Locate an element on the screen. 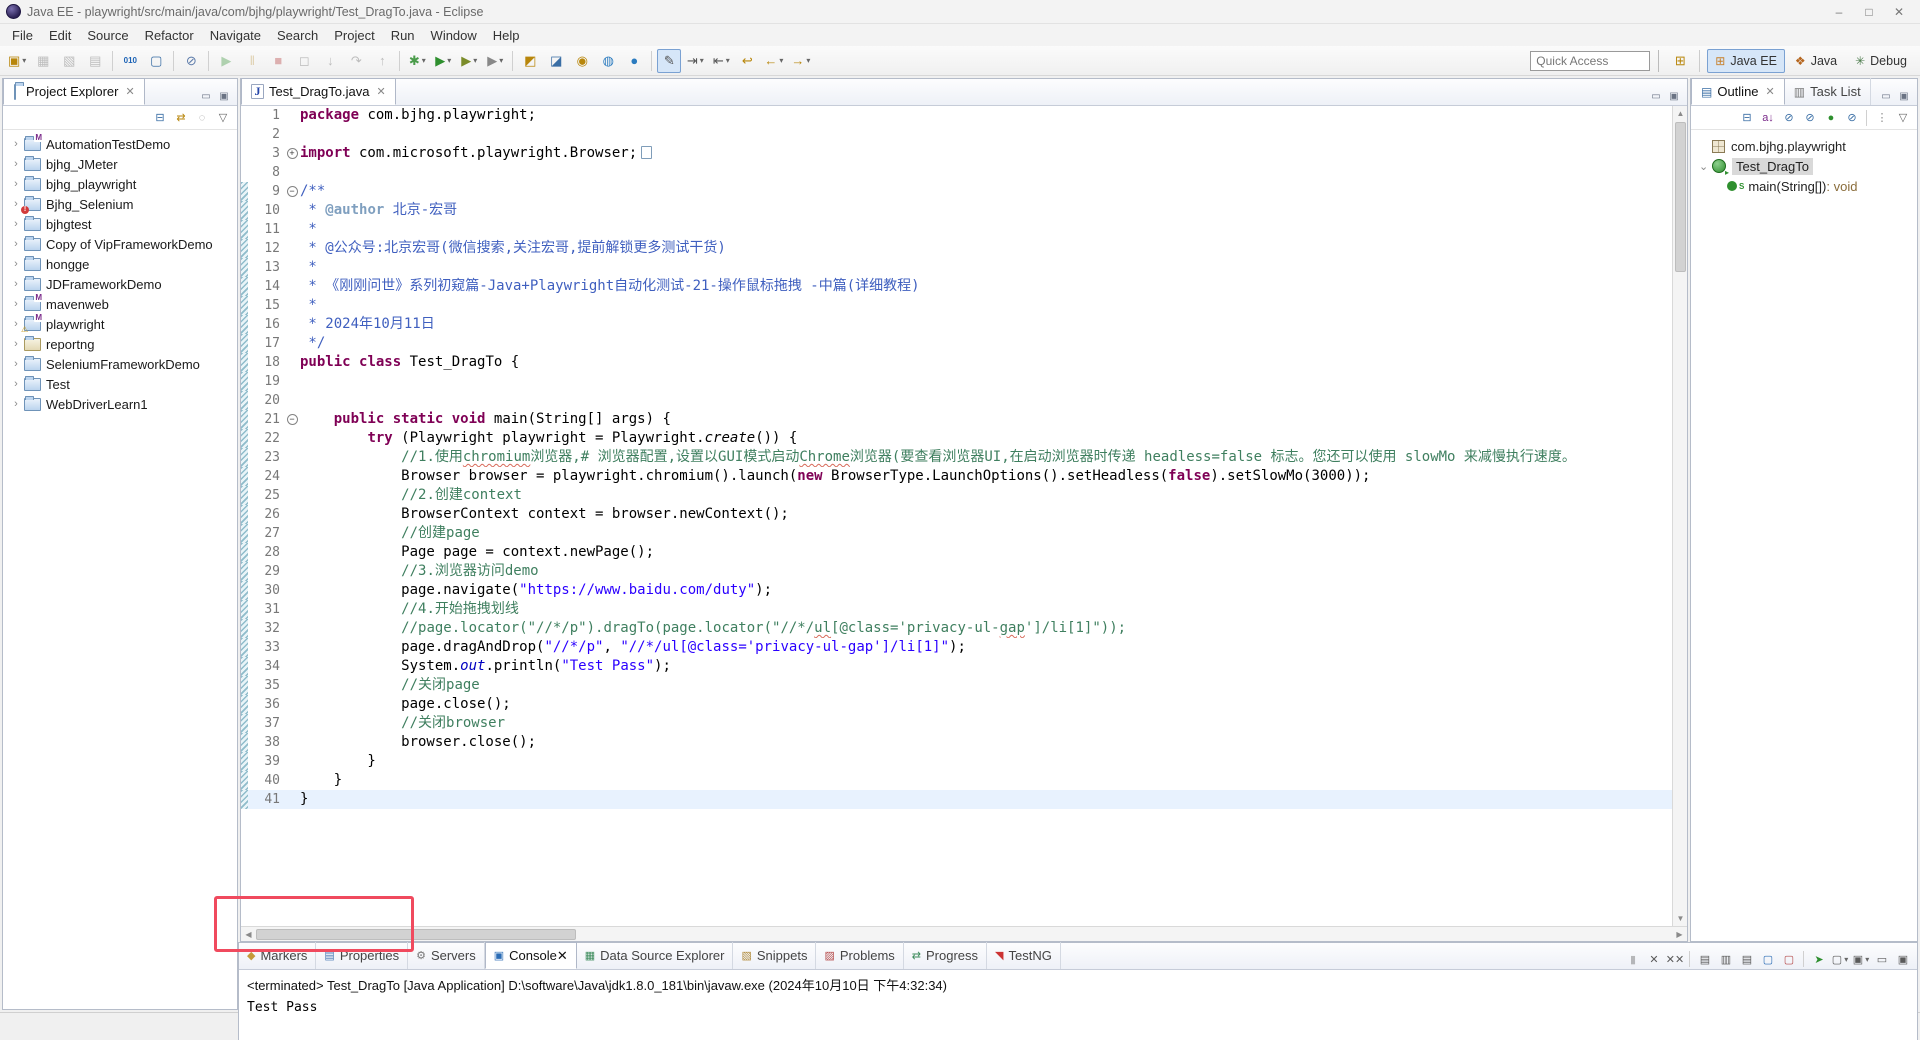 This screenshot has height=1040, width=1920. maximize-window-button: □ is located at coordinates (1869, 12).